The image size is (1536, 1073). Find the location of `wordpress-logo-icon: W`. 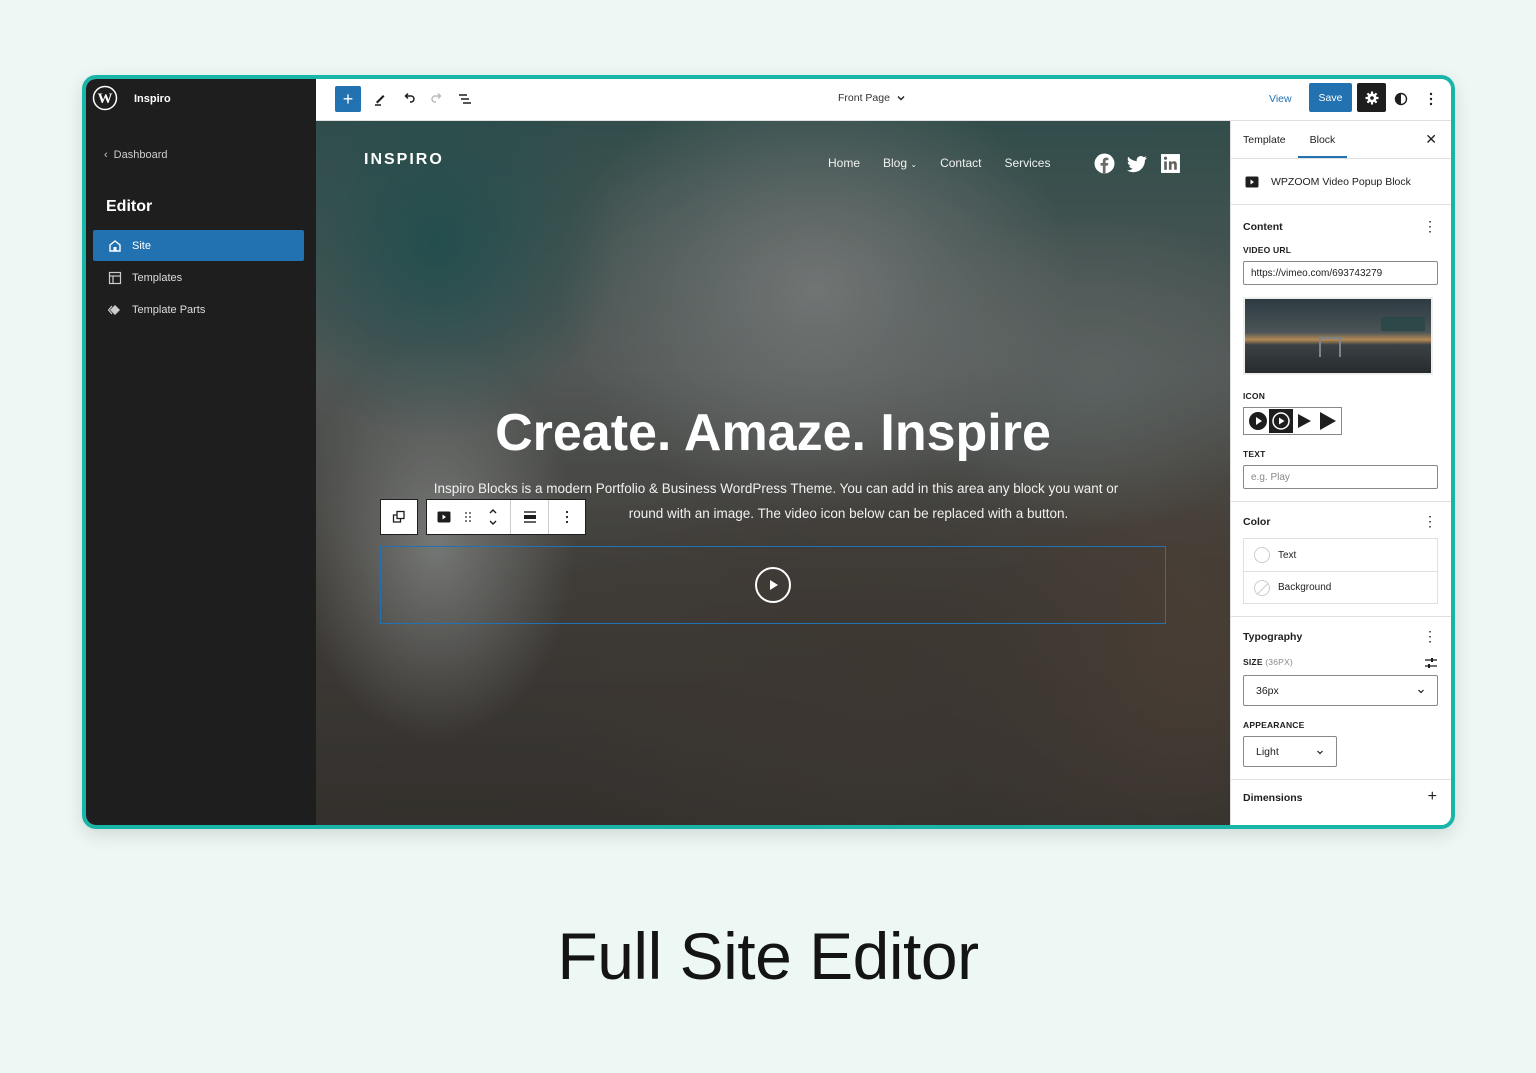

wordpress-logo-icon: W is located at coordinates (105, 98).